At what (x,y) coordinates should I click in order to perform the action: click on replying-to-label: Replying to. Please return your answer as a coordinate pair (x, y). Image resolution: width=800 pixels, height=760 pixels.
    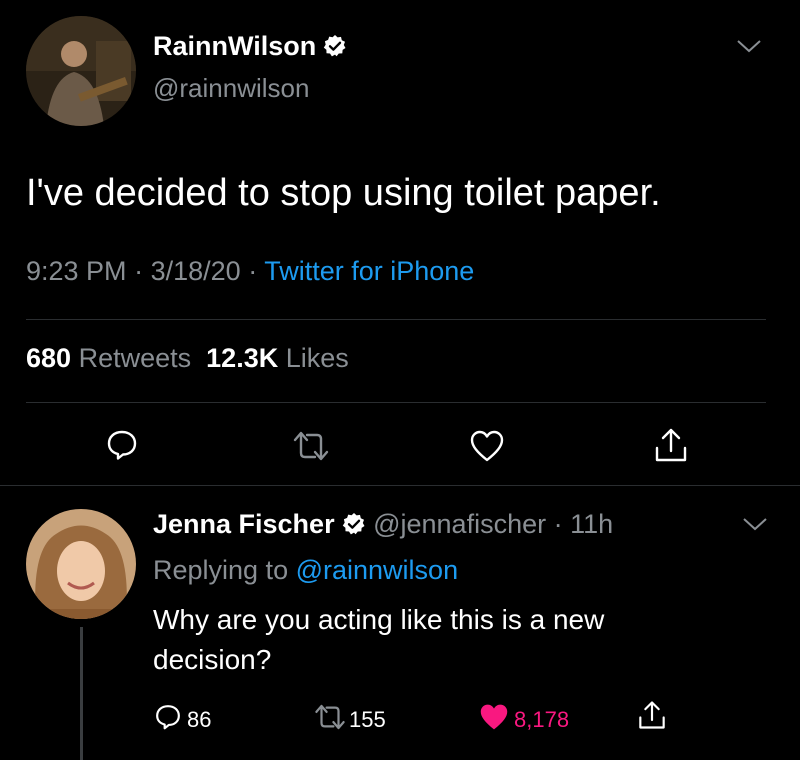
    Looking at the image, I should click on (221, 570).